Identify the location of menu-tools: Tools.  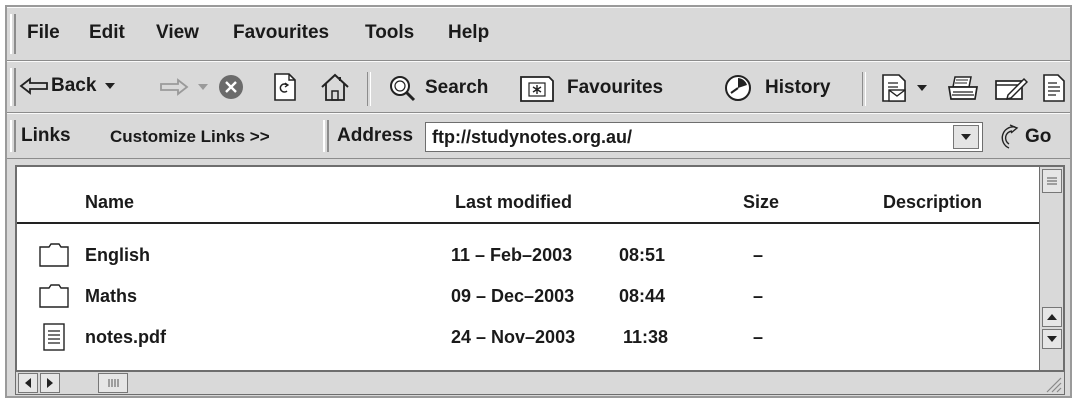
(389, 33).